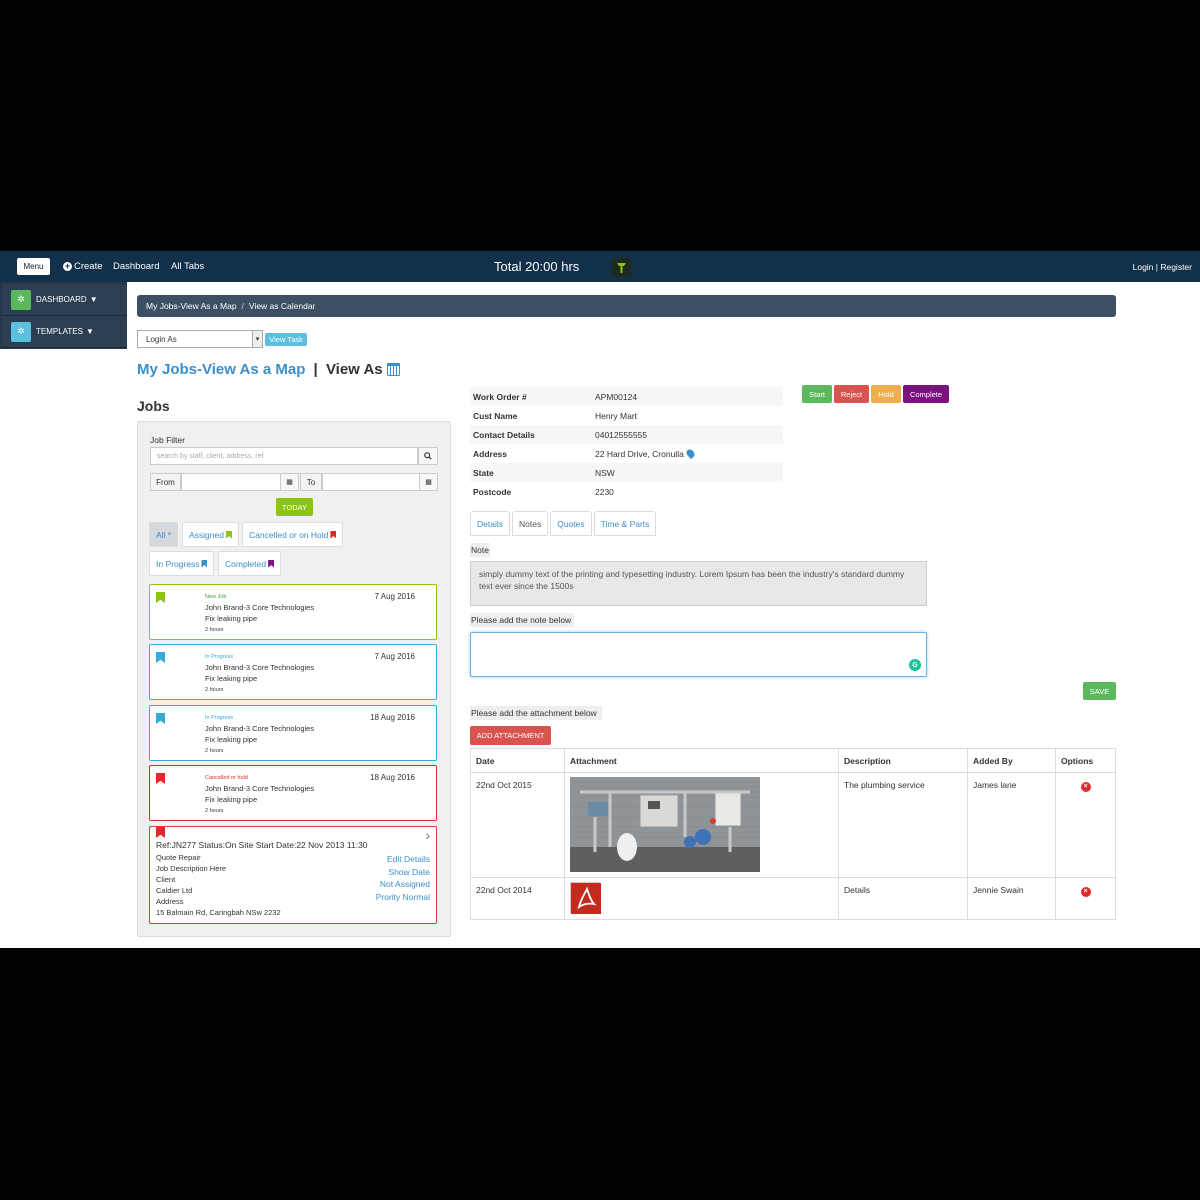 The image size is (1200, 1200). What do you see at coordinates (851, 394) in the screenshot?
I see `reject-button: Reject` at bounding box center [851, 394].